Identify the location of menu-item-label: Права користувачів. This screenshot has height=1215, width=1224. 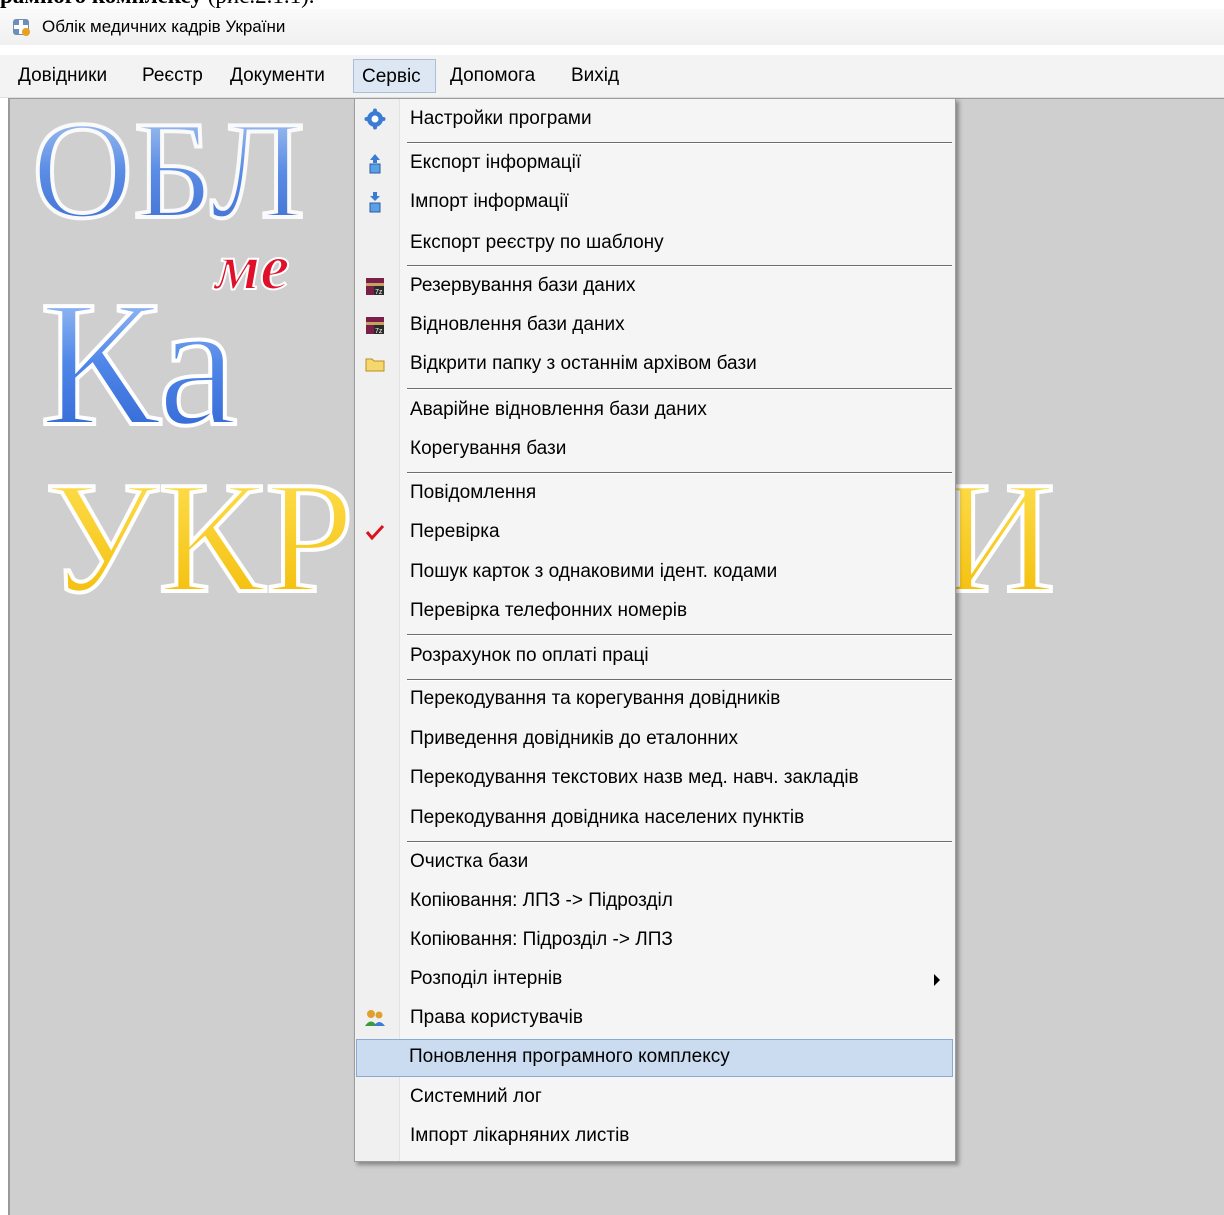
(496, 1017).